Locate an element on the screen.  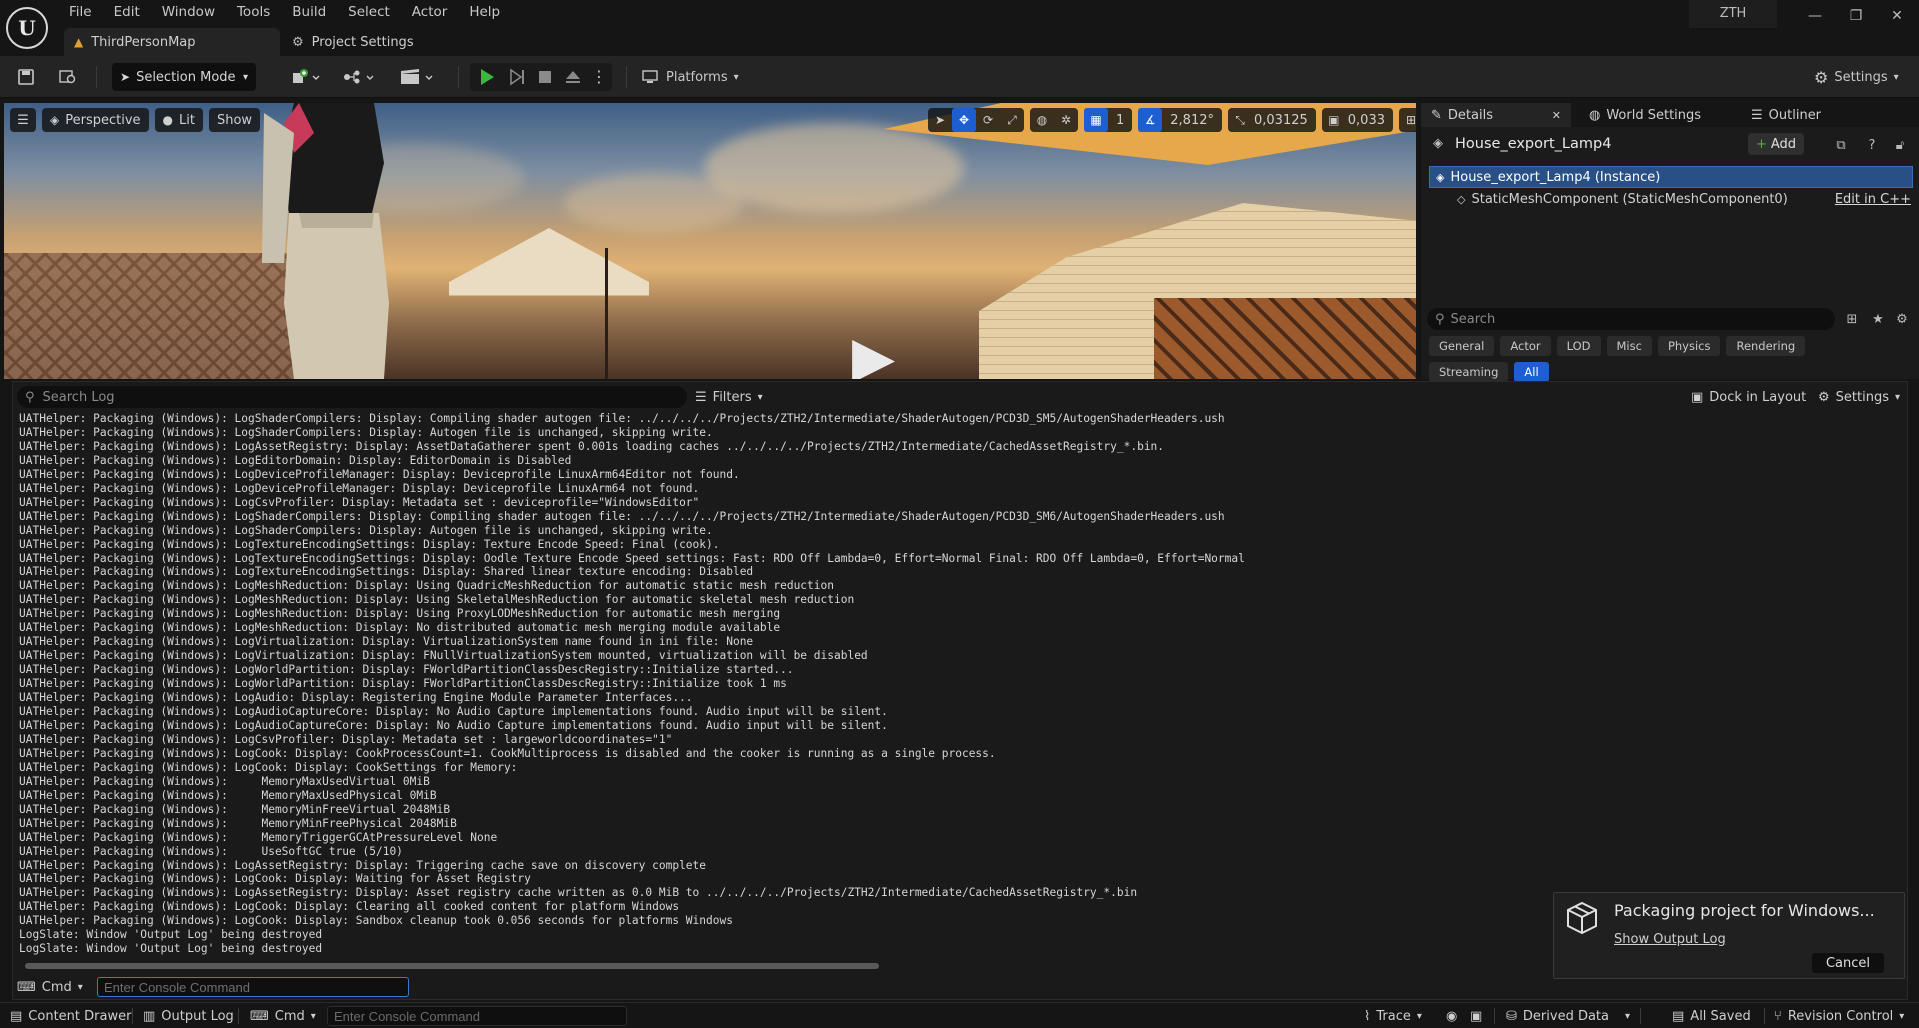
scale-snap-icon: ⤡ is located at coordinates (1240, 120).